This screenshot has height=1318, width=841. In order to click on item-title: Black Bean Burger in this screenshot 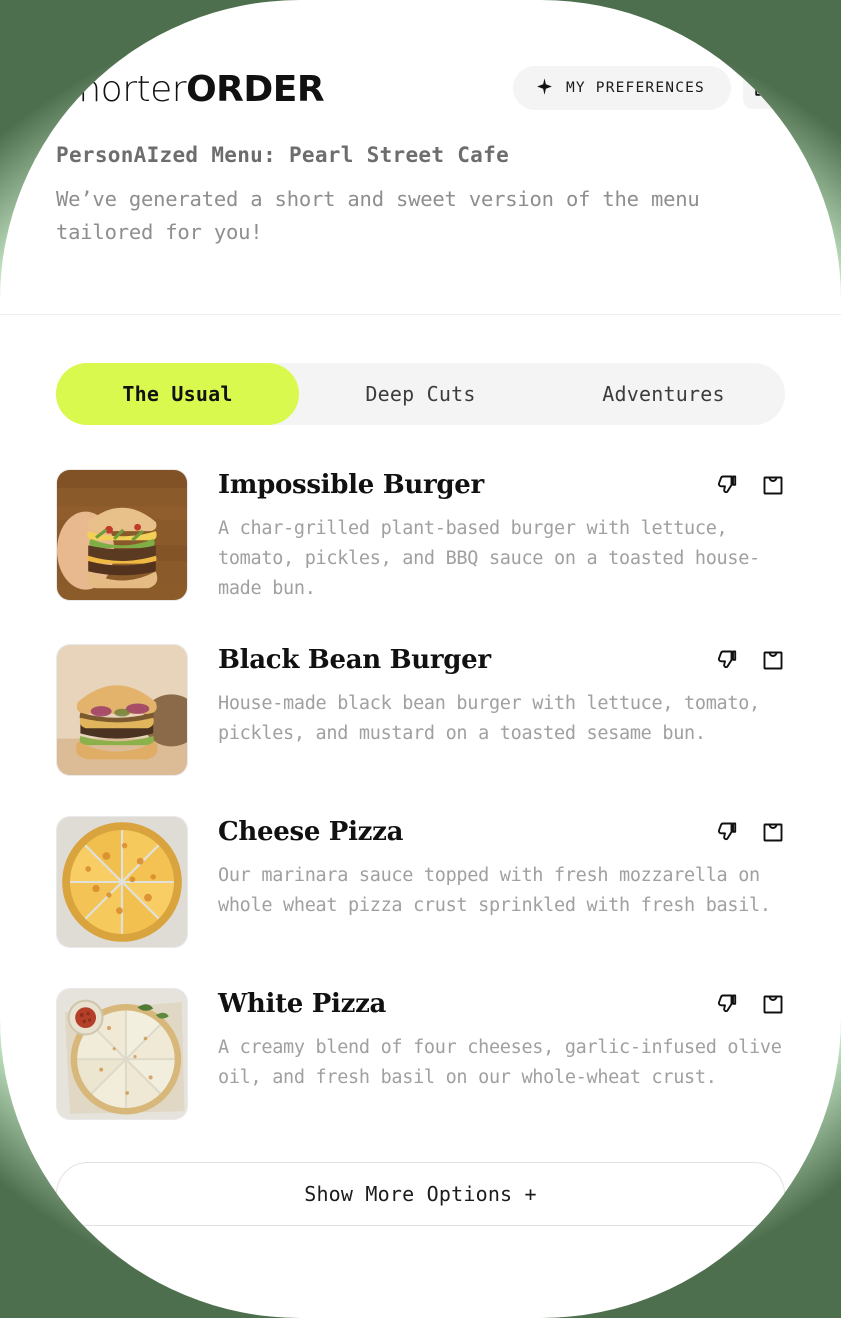, I will do `click(354, 660)`.